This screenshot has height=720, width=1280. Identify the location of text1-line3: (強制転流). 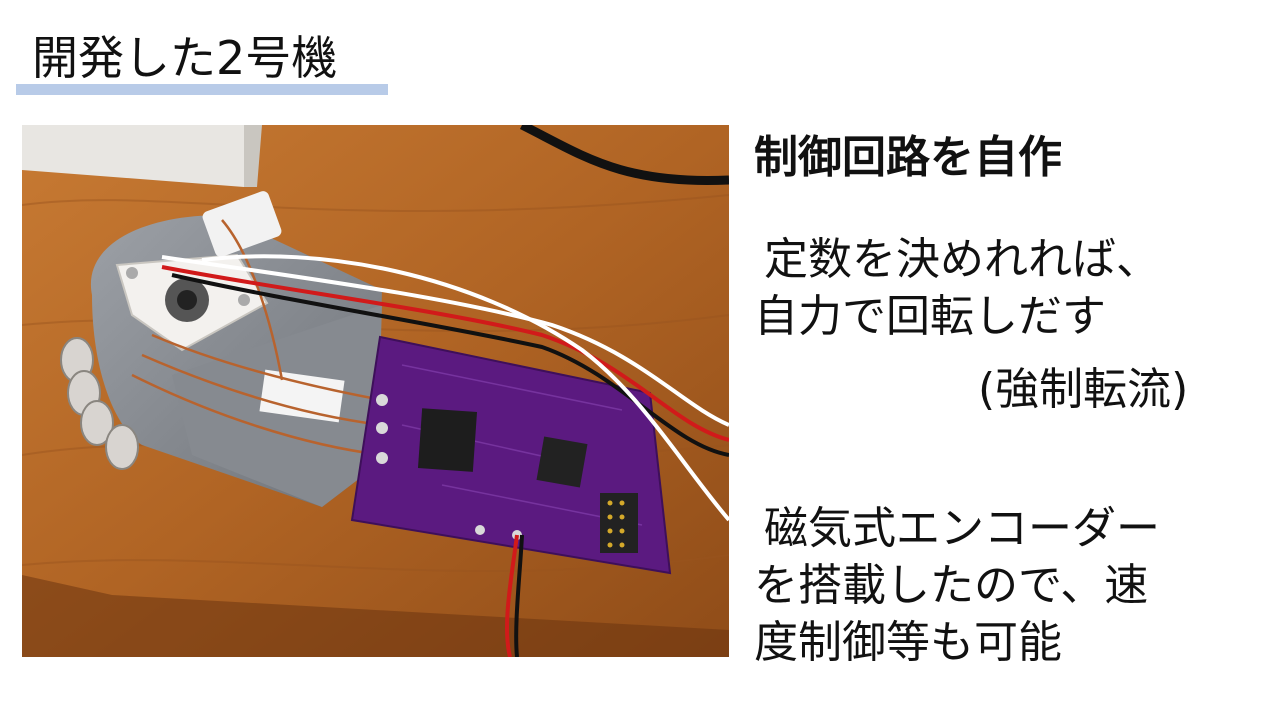
(1083, 389).